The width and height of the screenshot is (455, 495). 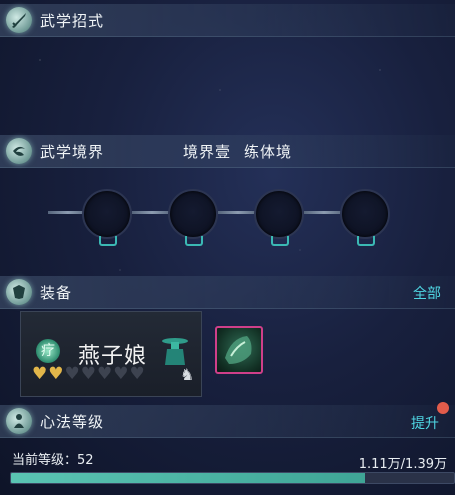 What do you see at coordinates (111, 354) in the screenshot?
I see `equipped-item-card: 疗 燕子娘 ♥ ♥ ♥ ♥ ♥ ♥ ♥ ♞` at bounding box center [111, 354].